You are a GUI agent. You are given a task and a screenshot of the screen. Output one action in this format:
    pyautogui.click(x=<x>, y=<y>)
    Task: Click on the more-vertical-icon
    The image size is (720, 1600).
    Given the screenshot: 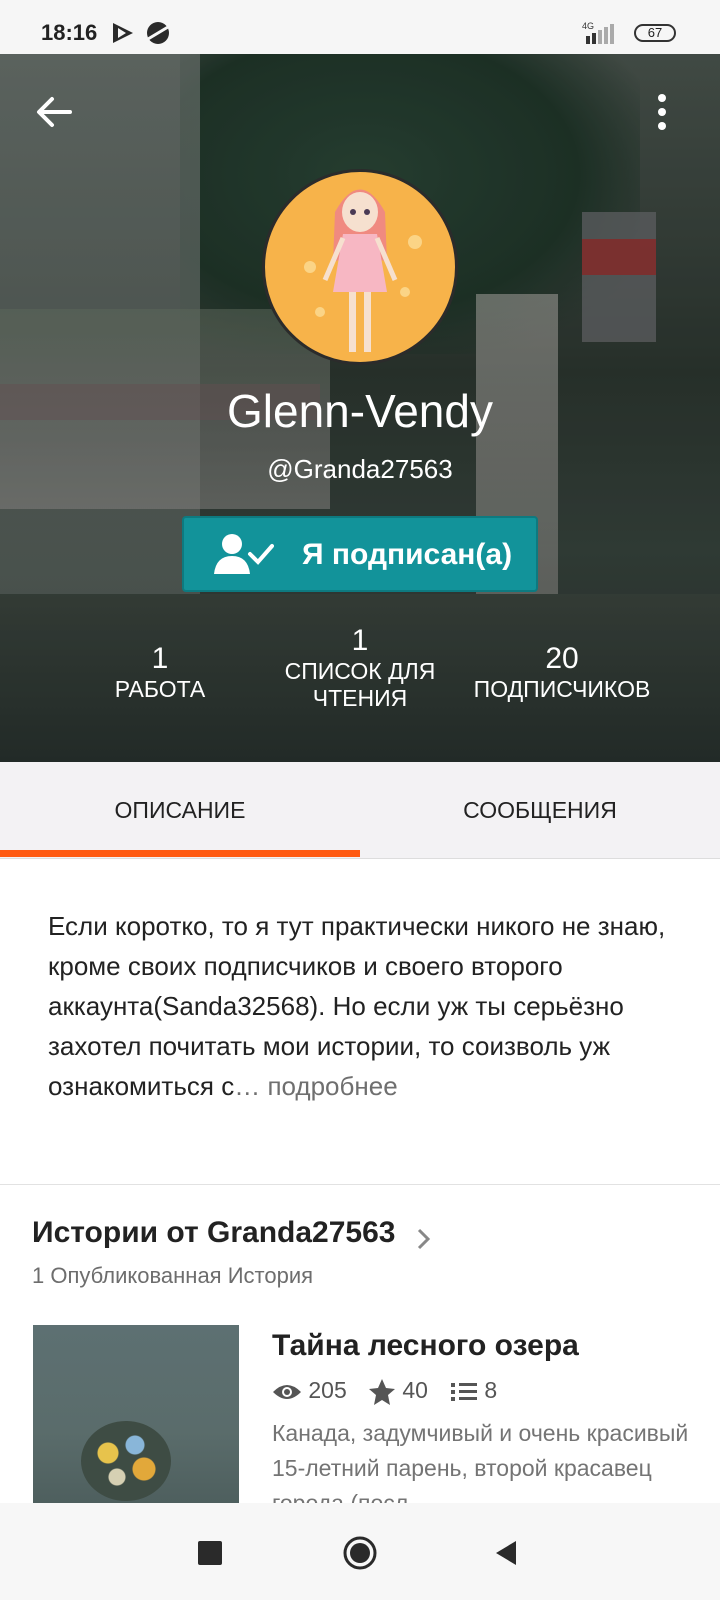 What is the action you would take?
    pyautogui.click(x=662, y=112)
    